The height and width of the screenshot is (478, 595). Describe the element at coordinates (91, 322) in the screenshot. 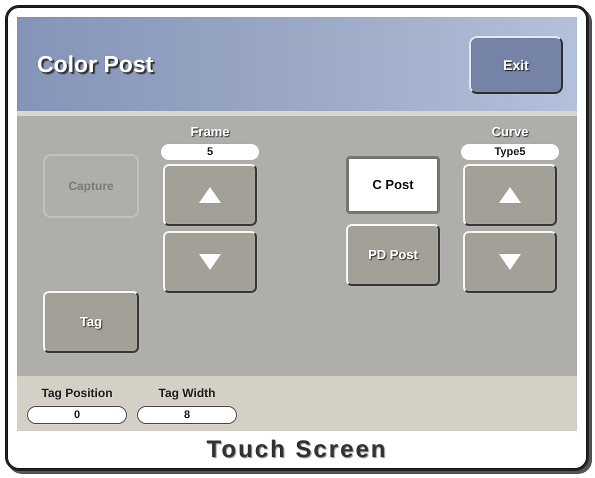

I see `tag-button: Tag` at that location.